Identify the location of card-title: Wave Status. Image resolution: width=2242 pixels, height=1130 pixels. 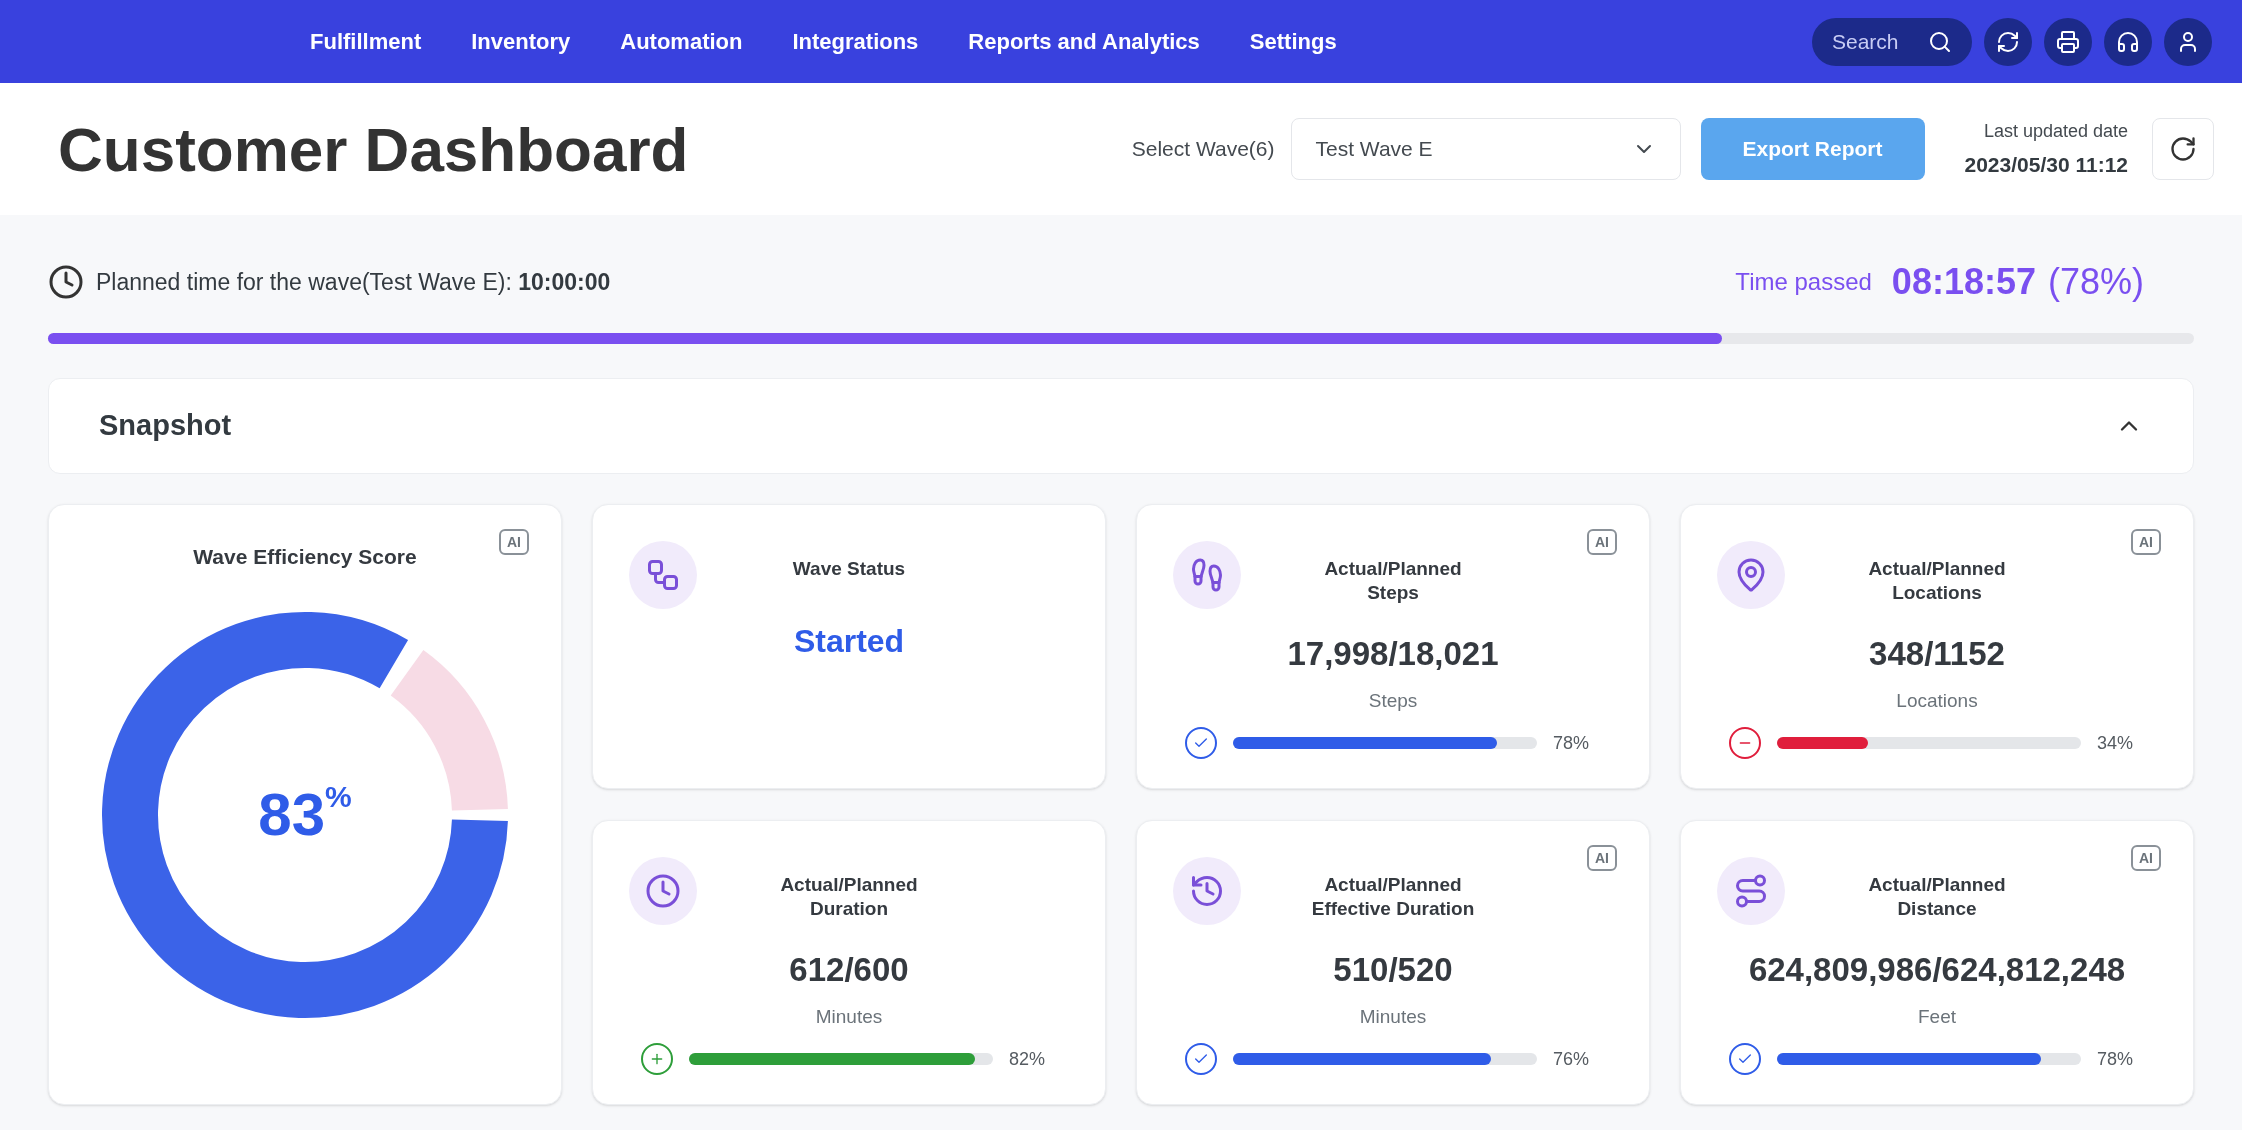
(849, 569).